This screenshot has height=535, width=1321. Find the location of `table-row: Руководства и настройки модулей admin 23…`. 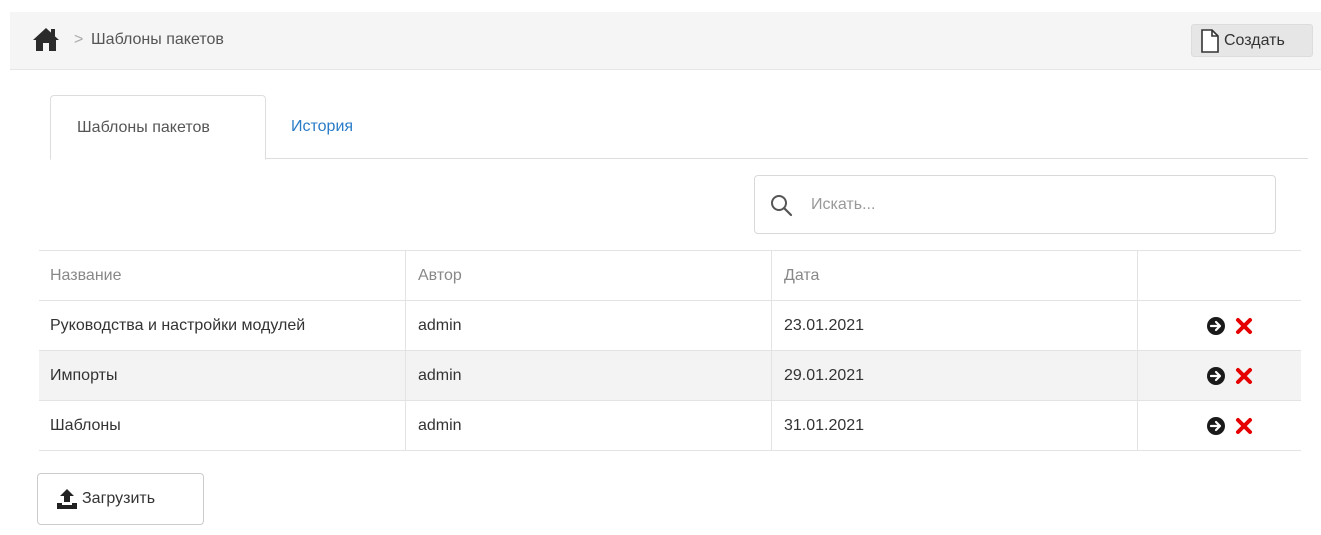

table-row: Руководства и настройки модулей admin 23… is located at coordinates (670, 326).